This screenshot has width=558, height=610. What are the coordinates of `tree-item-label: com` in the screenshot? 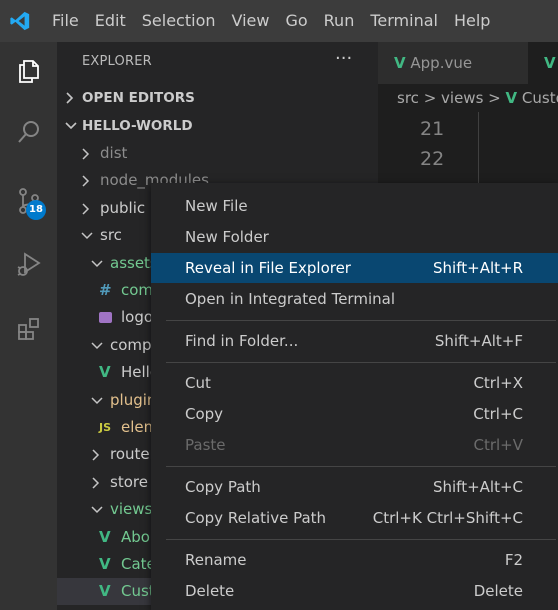 It's located at (137, 290).